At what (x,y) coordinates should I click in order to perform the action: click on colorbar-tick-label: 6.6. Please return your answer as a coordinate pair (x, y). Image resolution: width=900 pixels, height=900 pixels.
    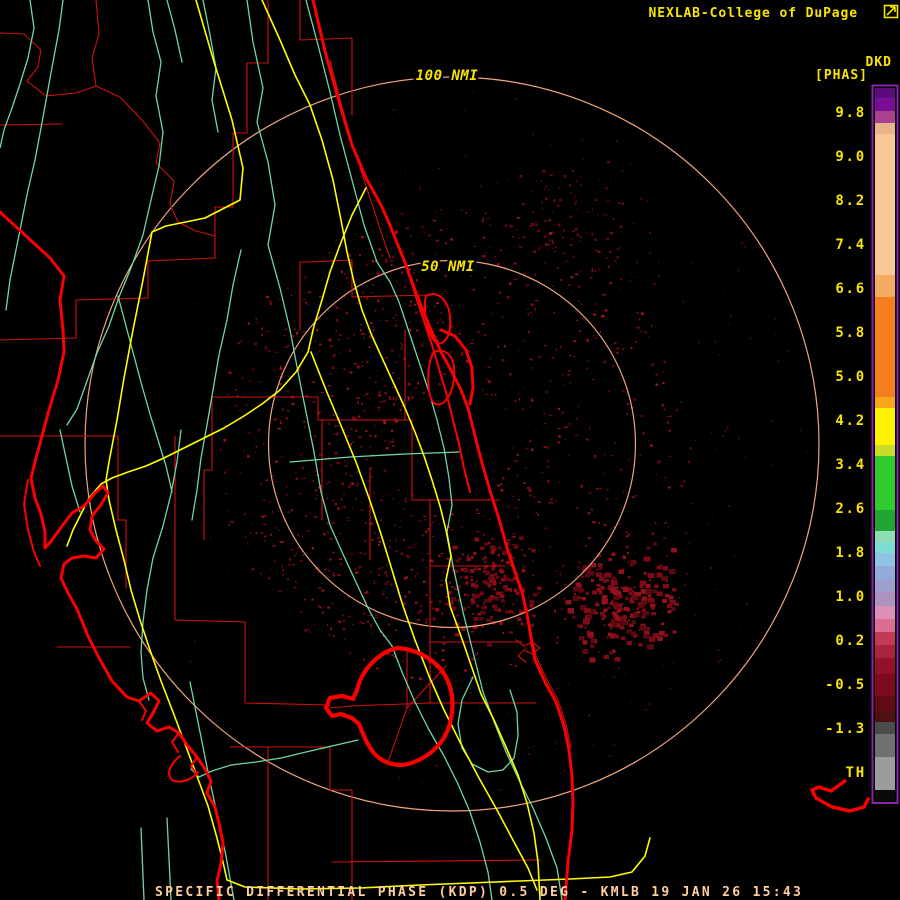
    Looking at the image, I should click on (850, 289).